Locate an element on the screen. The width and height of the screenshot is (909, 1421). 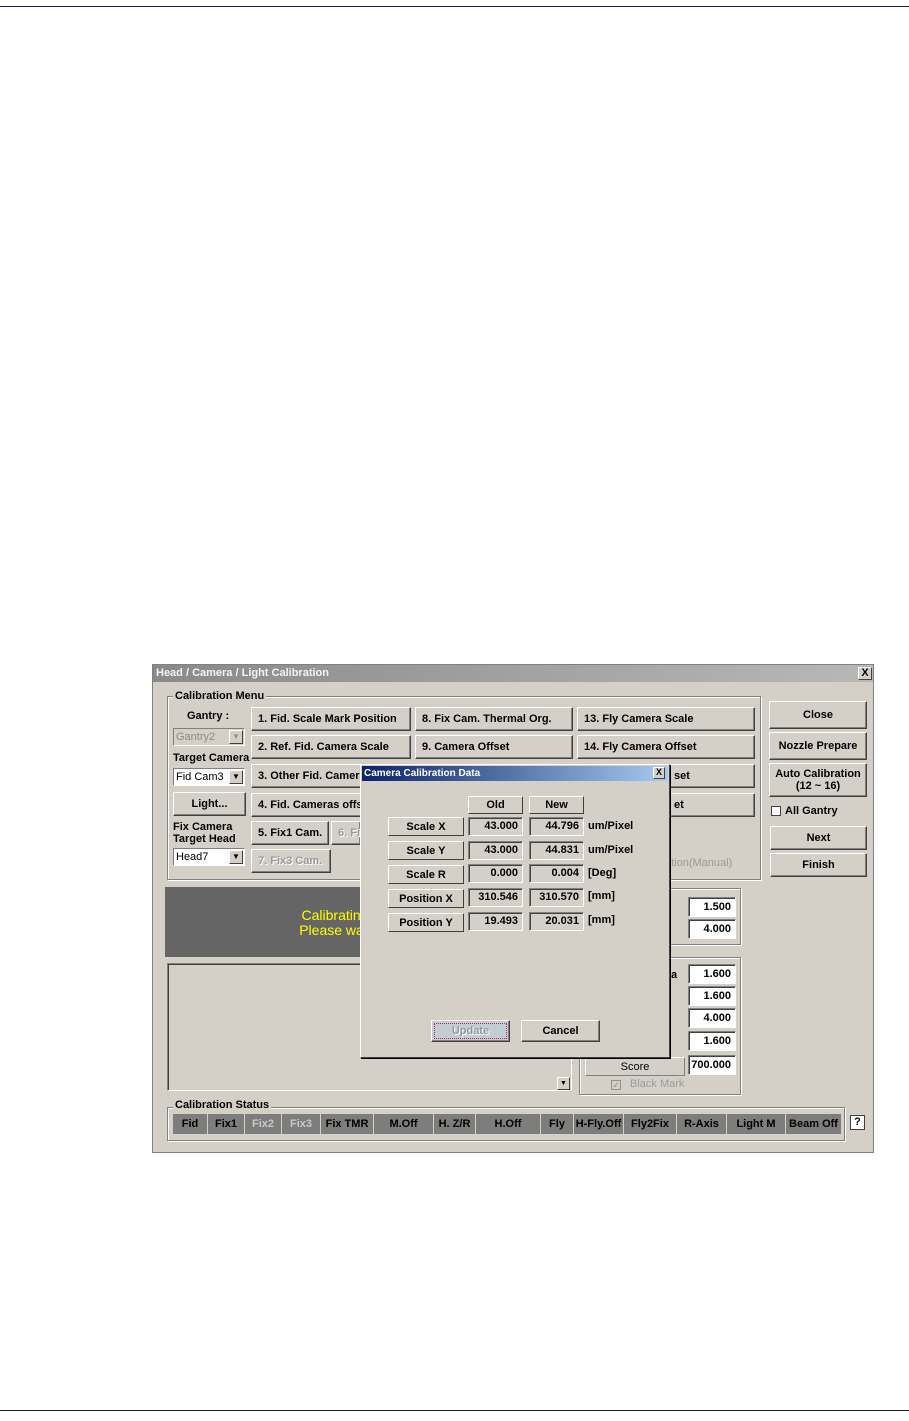
page-top-rule is located at coordinates (454, 6).